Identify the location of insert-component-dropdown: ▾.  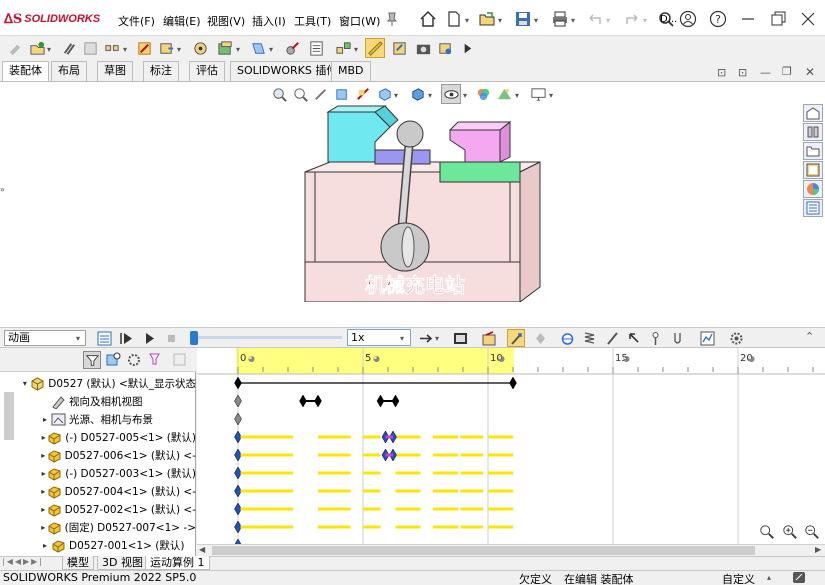
(49, 48).